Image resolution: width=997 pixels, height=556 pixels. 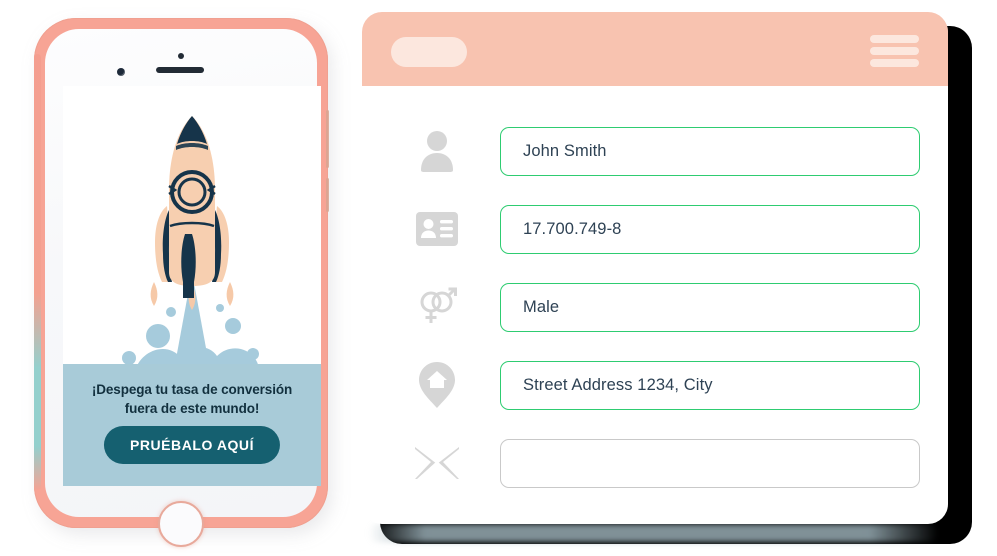 I want to click on gender-icon, so click(x=437, y=307).